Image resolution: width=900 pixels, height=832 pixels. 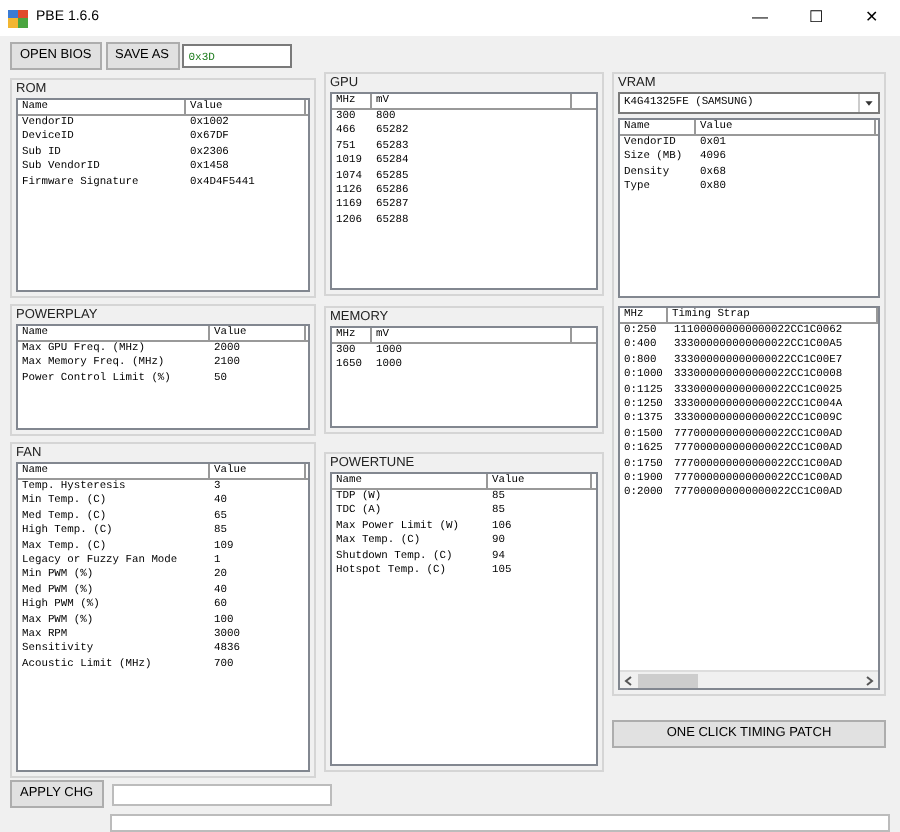 What do you see at coordinates (872, 18) in the screenshot?
I see `close-button: ✕` at bounding box center [872, 18].